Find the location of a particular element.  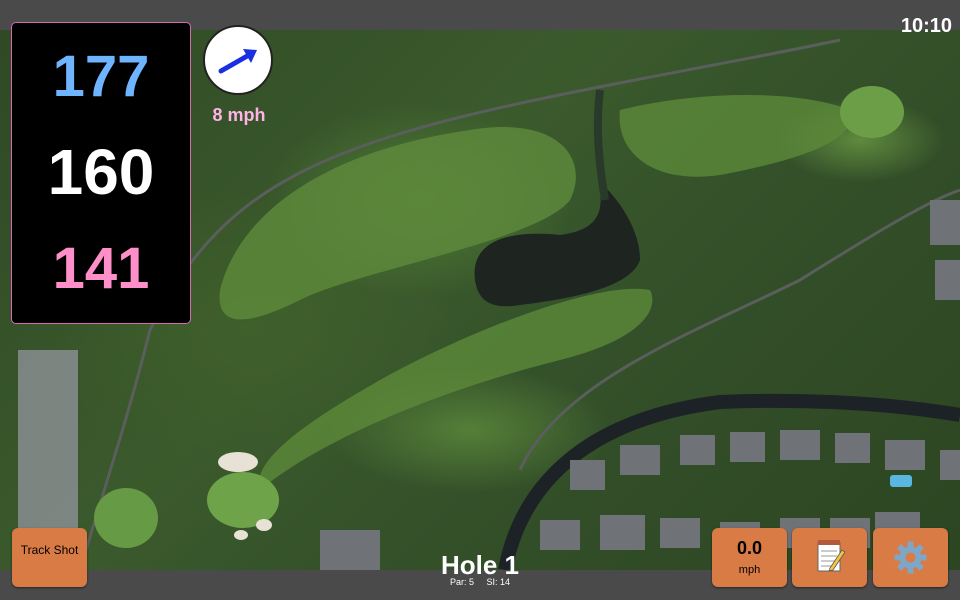

settings-button is located at coordinates (910, 557).